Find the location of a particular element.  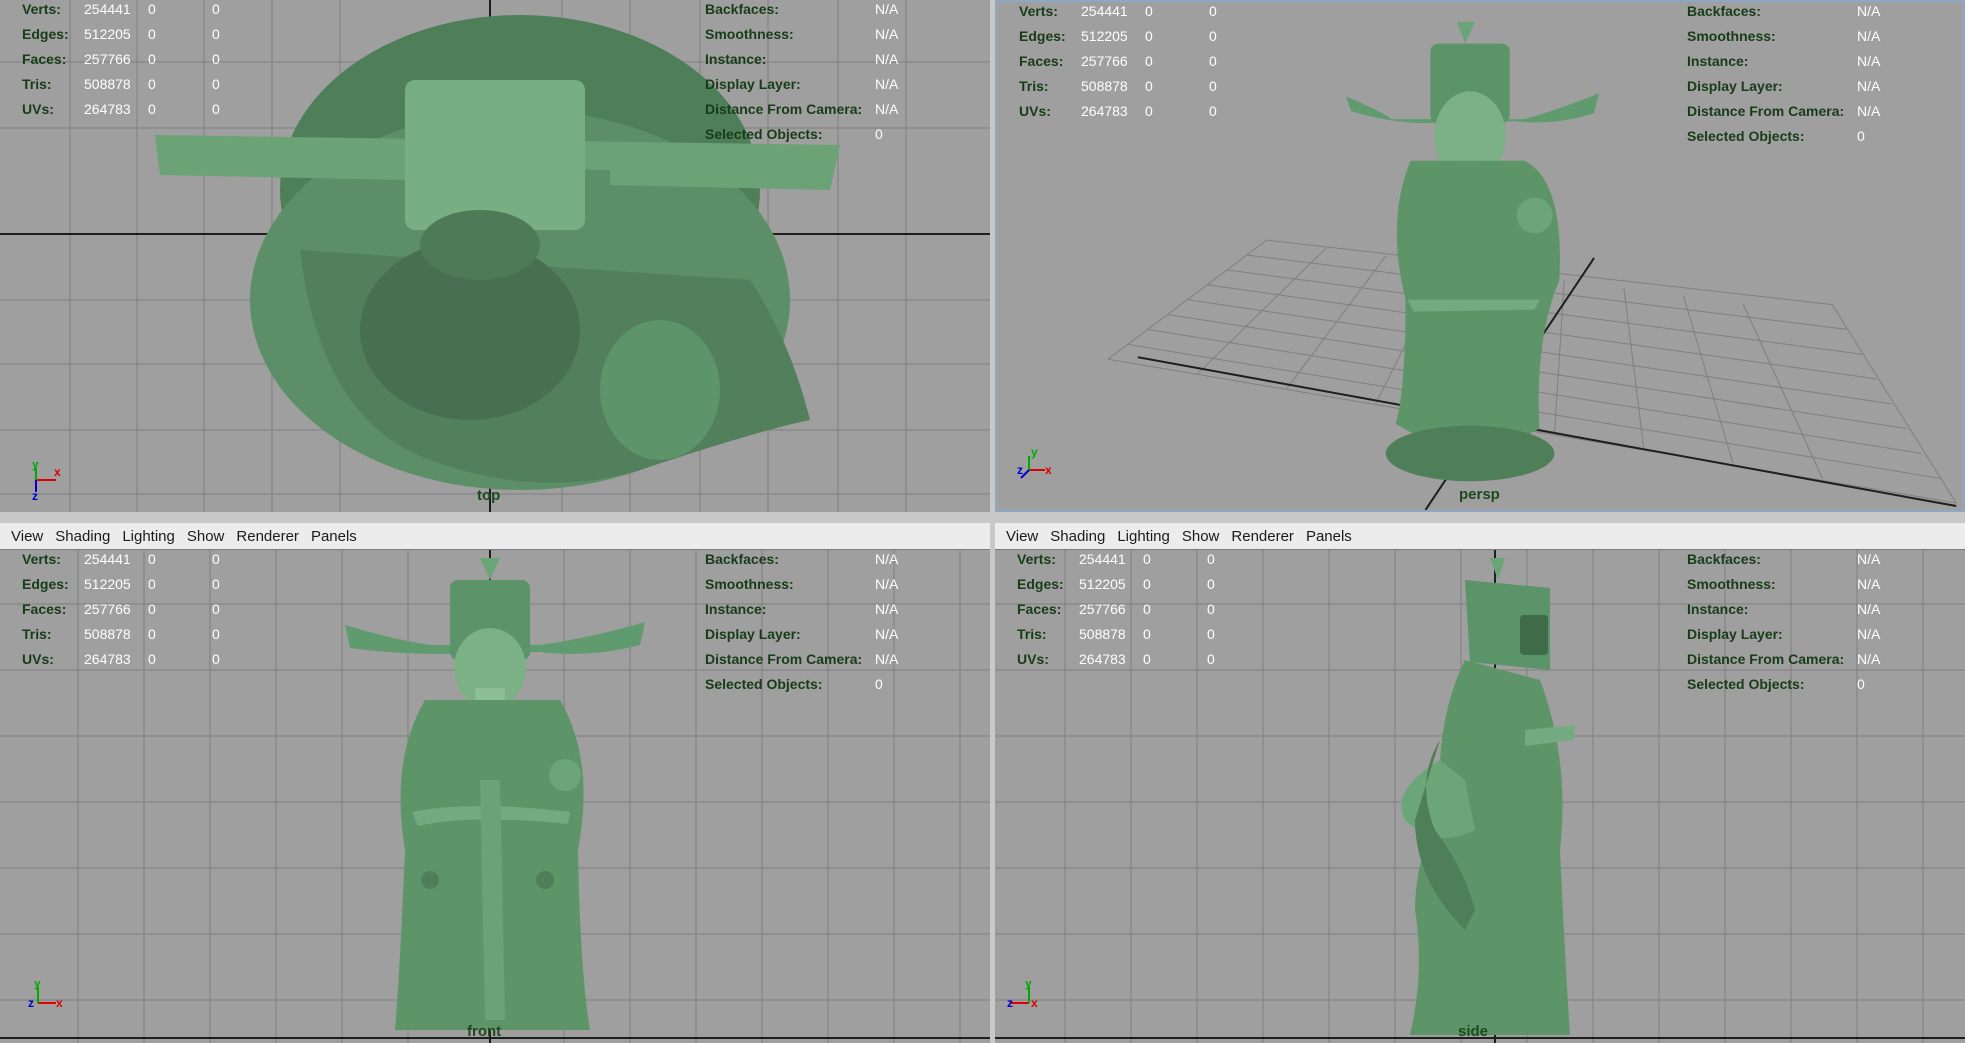

hud-info-value: 0 is located at coordinates (1861, 684).